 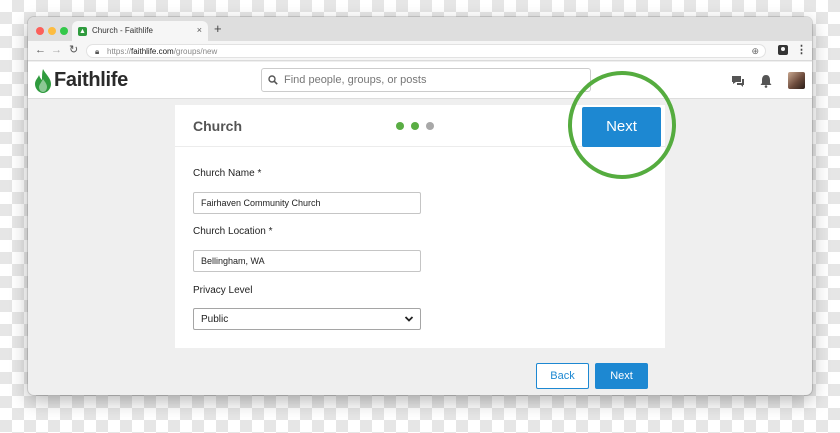 I want to click on church-location-label: Church Location *, so click(x=233, y=231).